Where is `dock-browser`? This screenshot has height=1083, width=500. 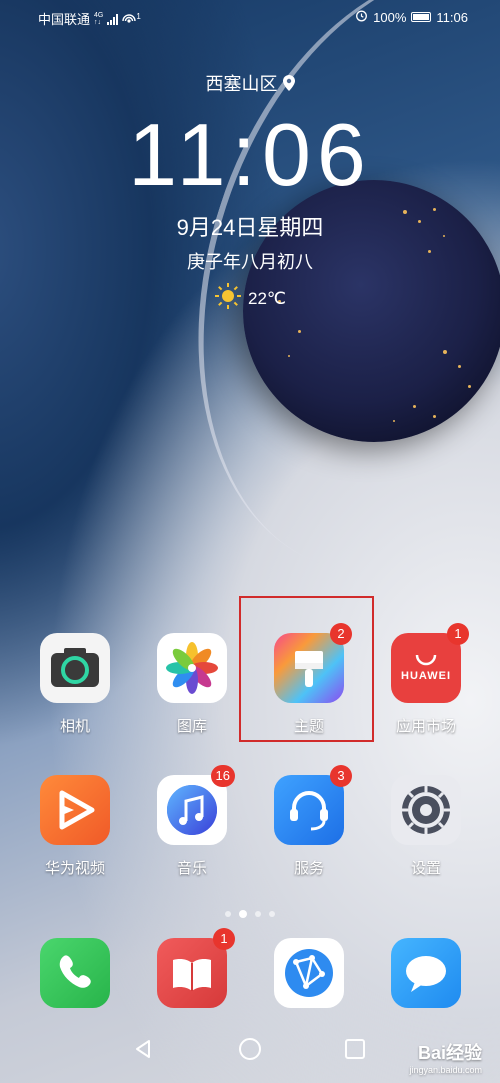 dock-browser is located at coordinates (309, 973).